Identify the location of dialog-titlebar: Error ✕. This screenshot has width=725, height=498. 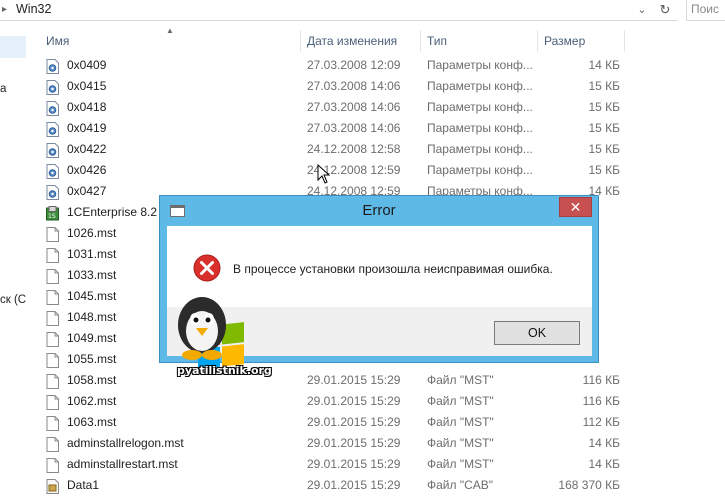
(379, 211).